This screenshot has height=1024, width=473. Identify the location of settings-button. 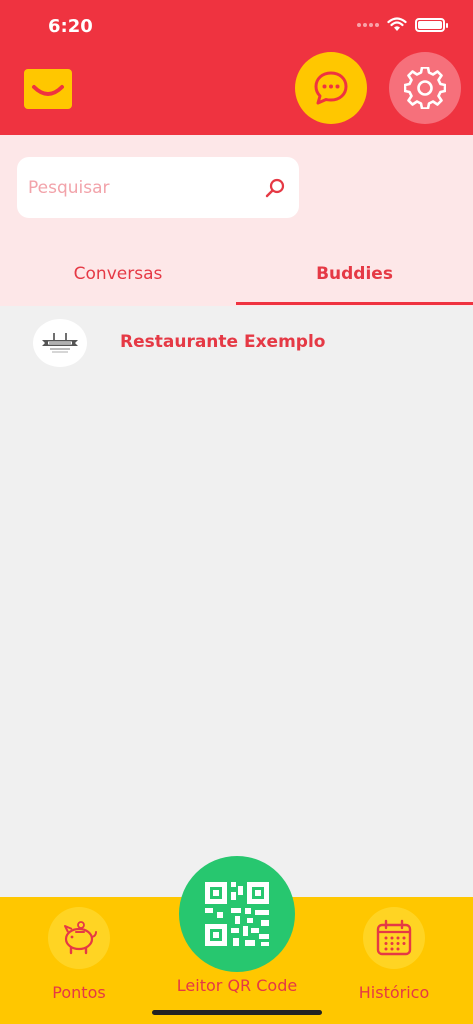
(425, 88).